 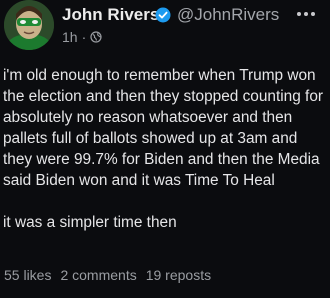 I want to click on likes-count: 55 likes, so click(x=27, y=275).